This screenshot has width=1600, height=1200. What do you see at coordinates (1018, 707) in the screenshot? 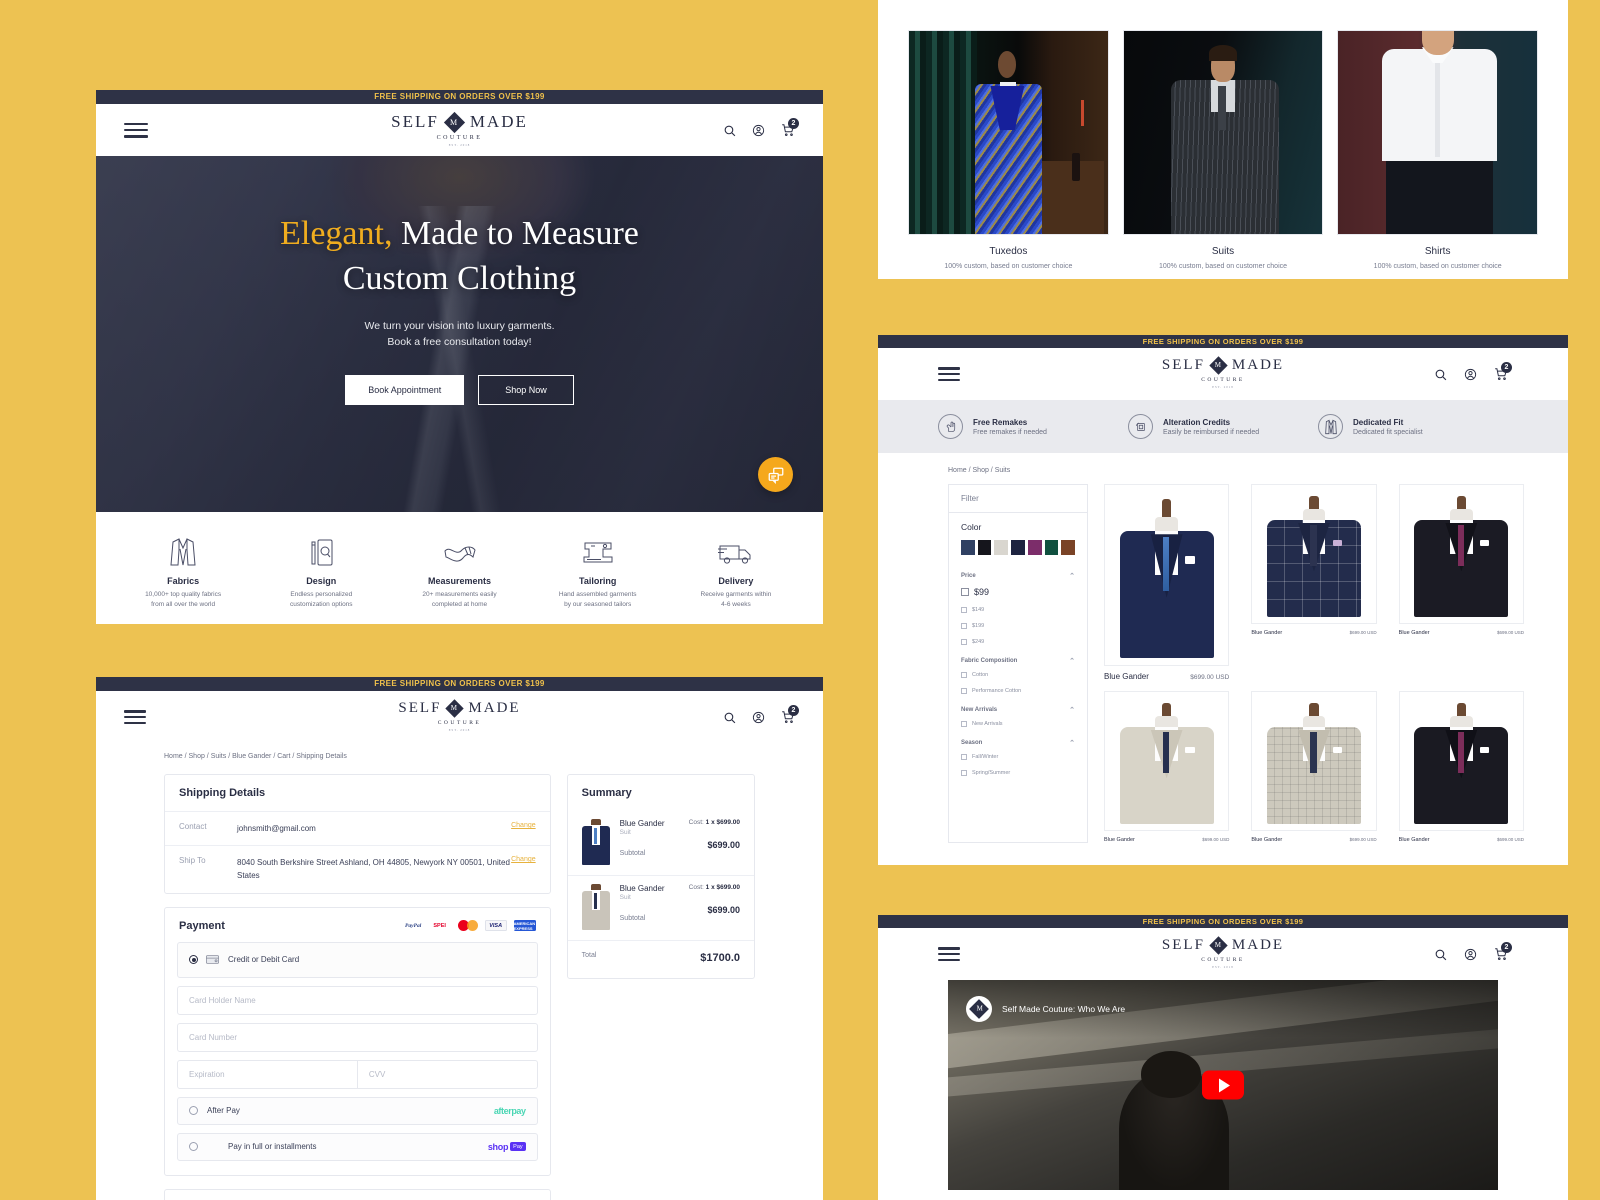
I see `filter-group-new-arrivals: New Arrivals ⌃` at bounding box center [1018, 707].